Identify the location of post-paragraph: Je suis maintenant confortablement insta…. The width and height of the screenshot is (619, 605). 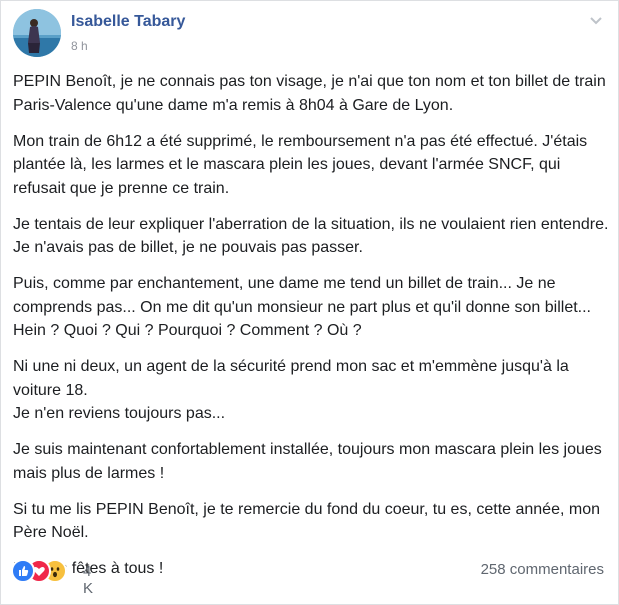
(307, 461).